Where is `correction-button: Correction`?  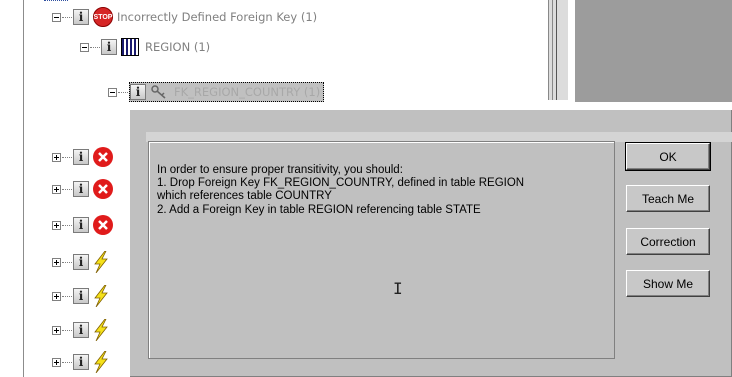 correction-button: Correction is located at coordinates (668, 241).